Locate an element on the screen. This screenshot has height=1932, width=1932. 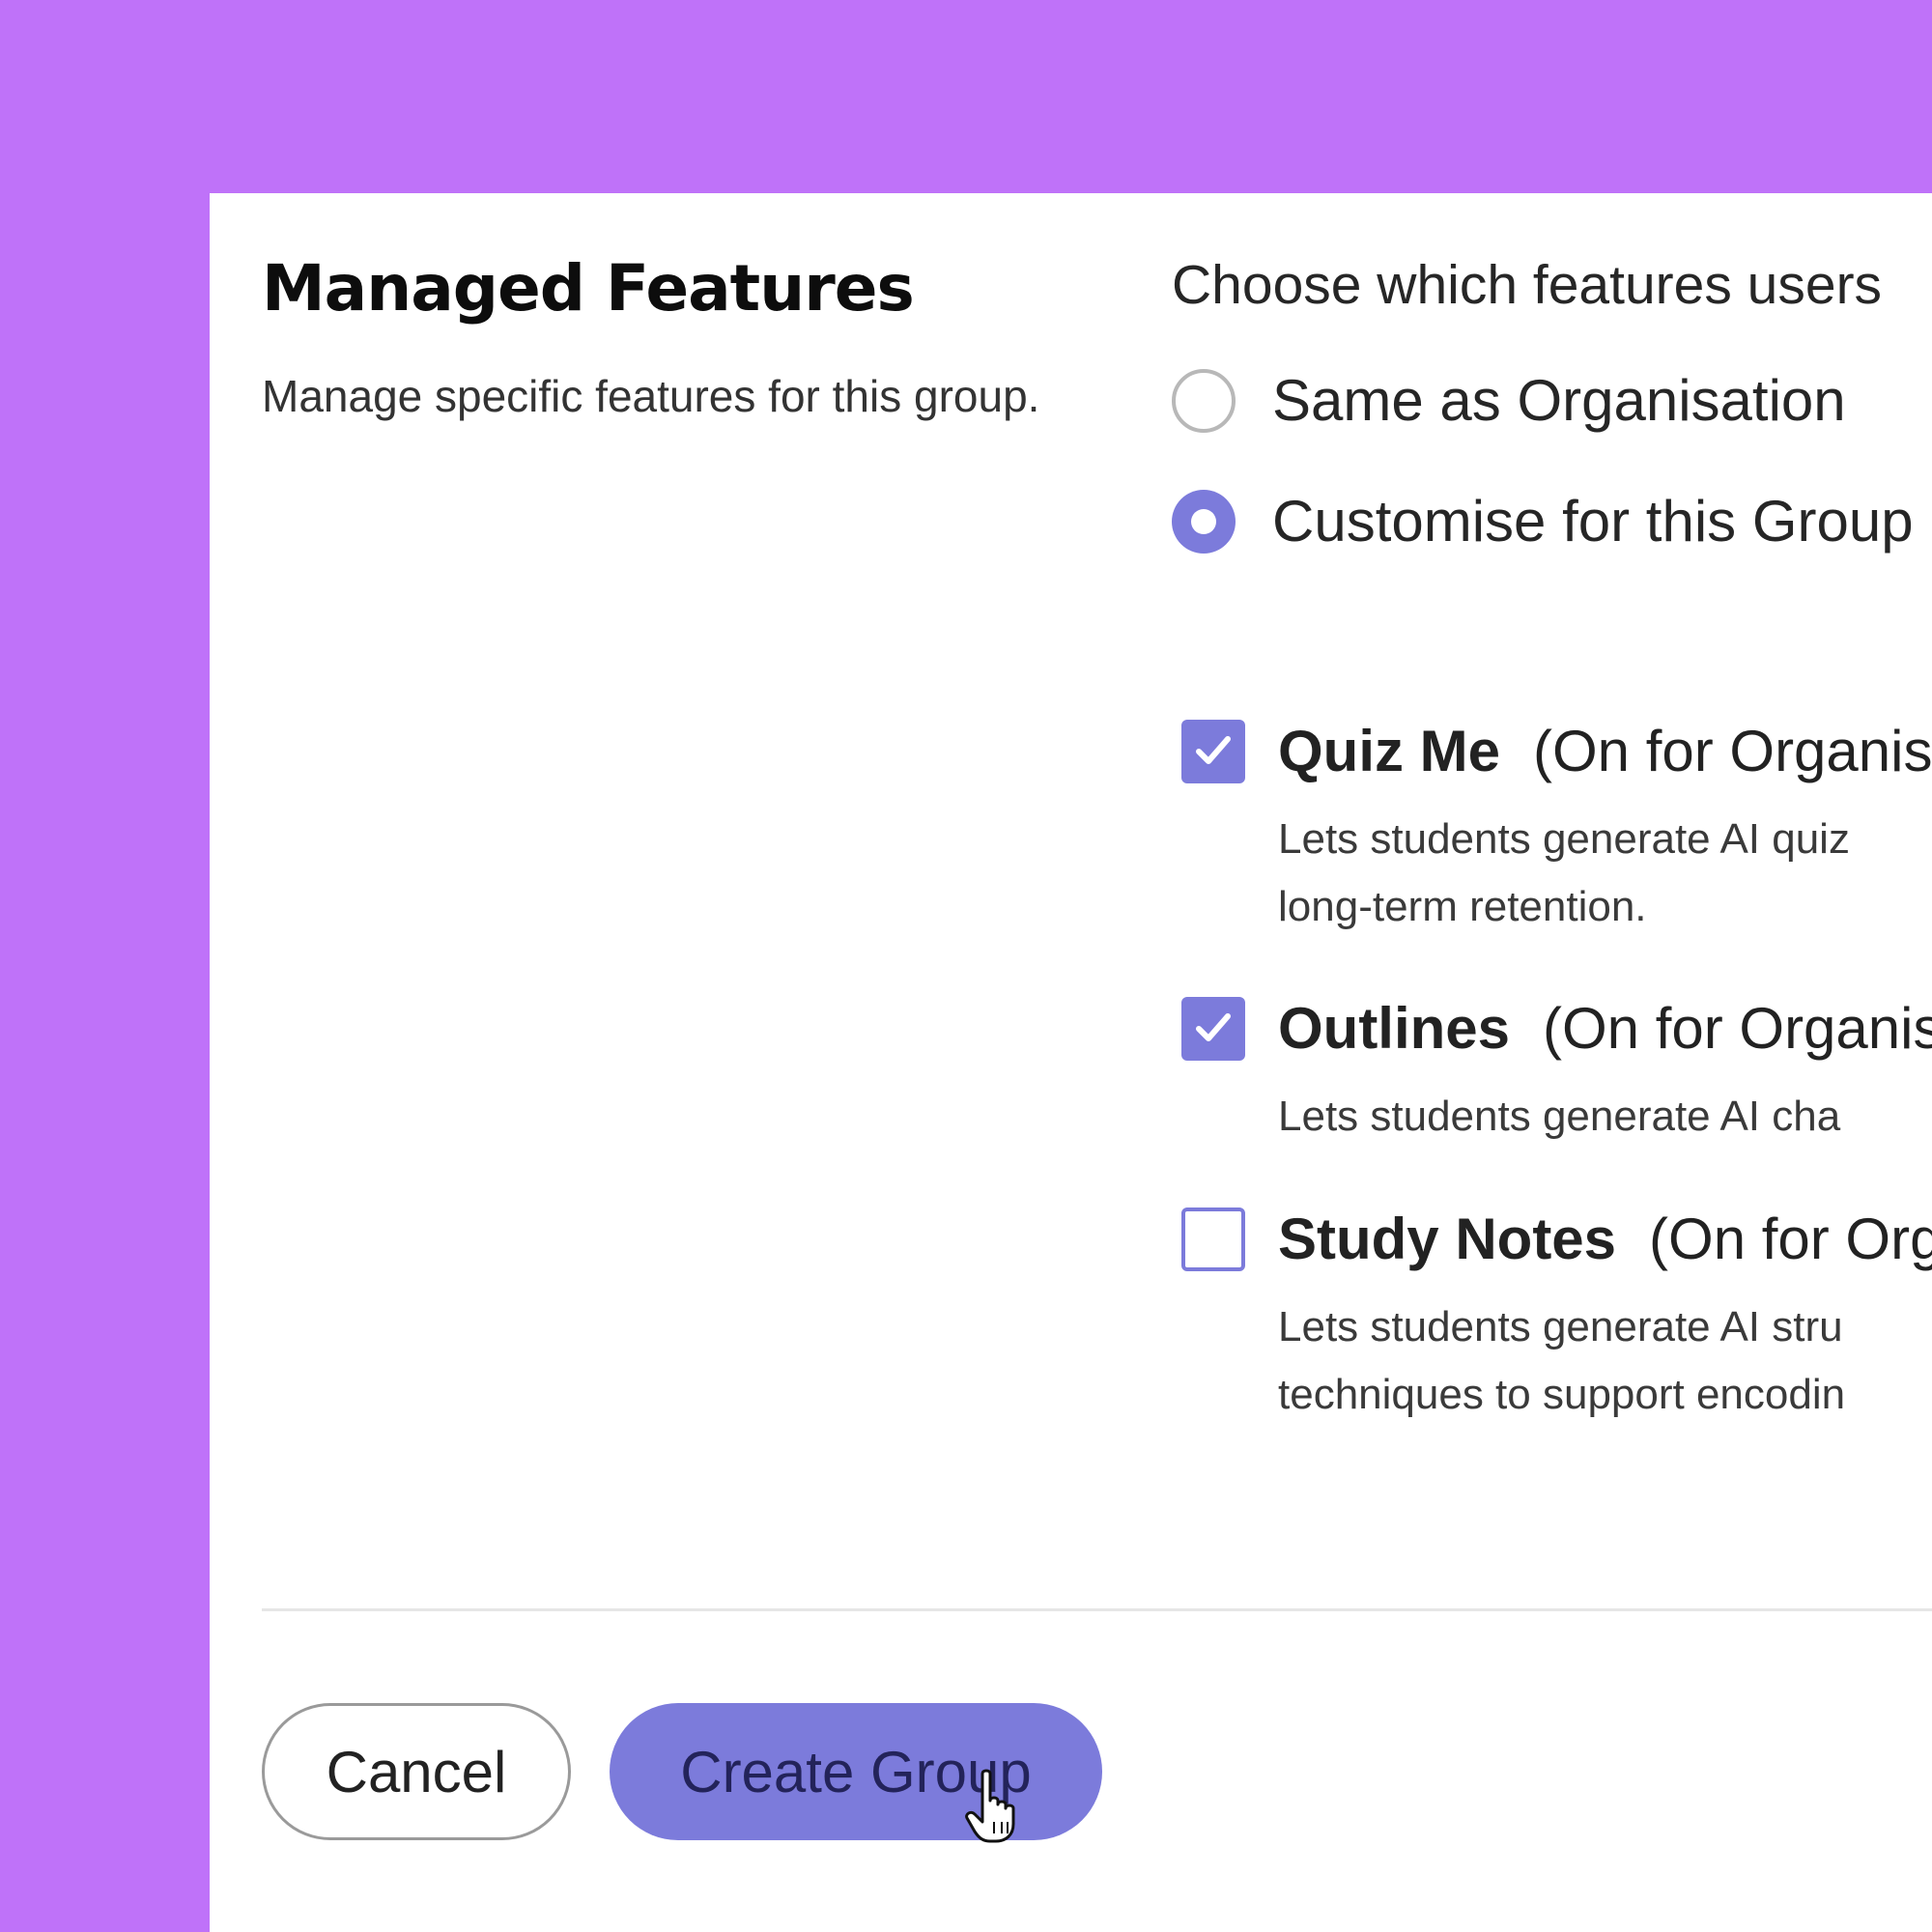
feature-name: Quiz Me is located at coordinates (1389, 751).